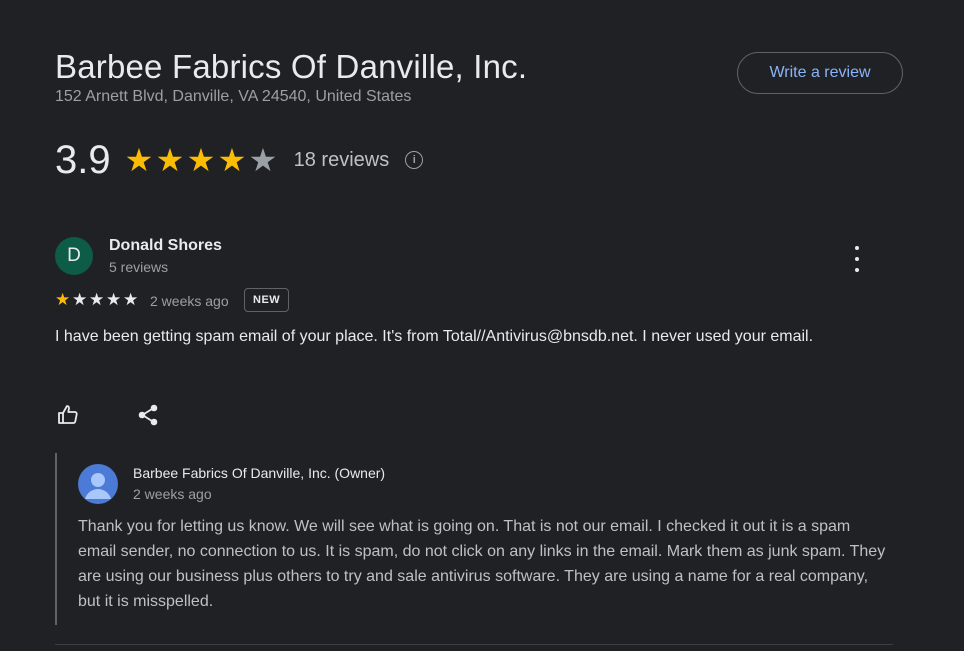  I want to click on info-icon: i, so click(414, 160).